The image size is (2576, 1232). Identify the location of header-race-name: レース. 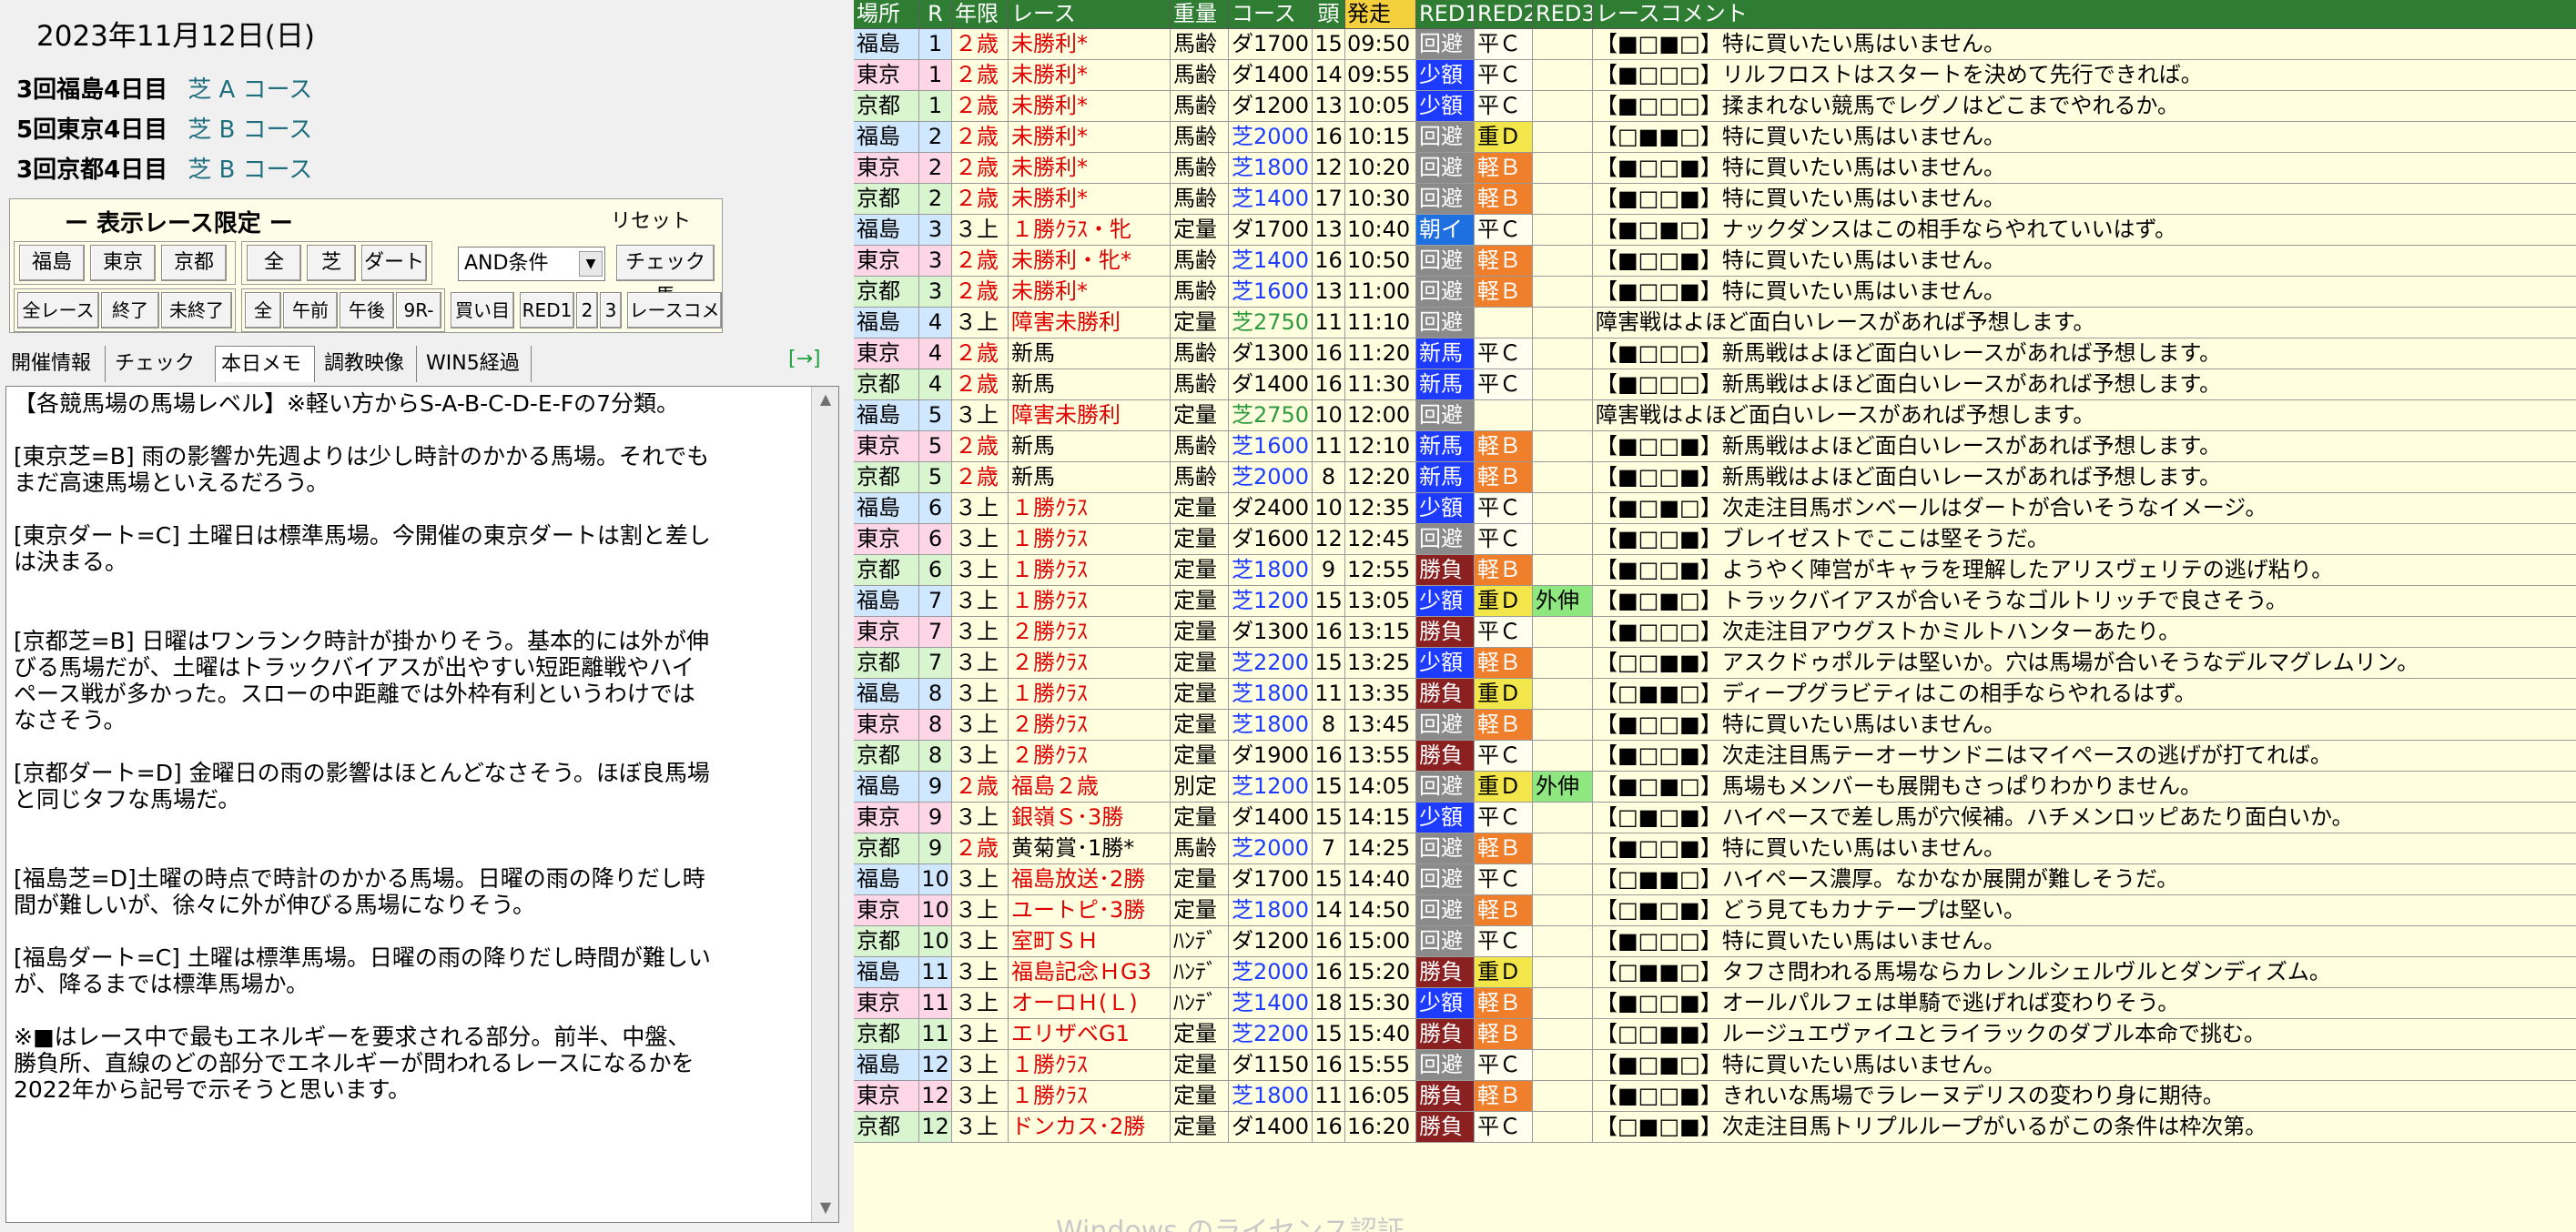
(1090, 14).